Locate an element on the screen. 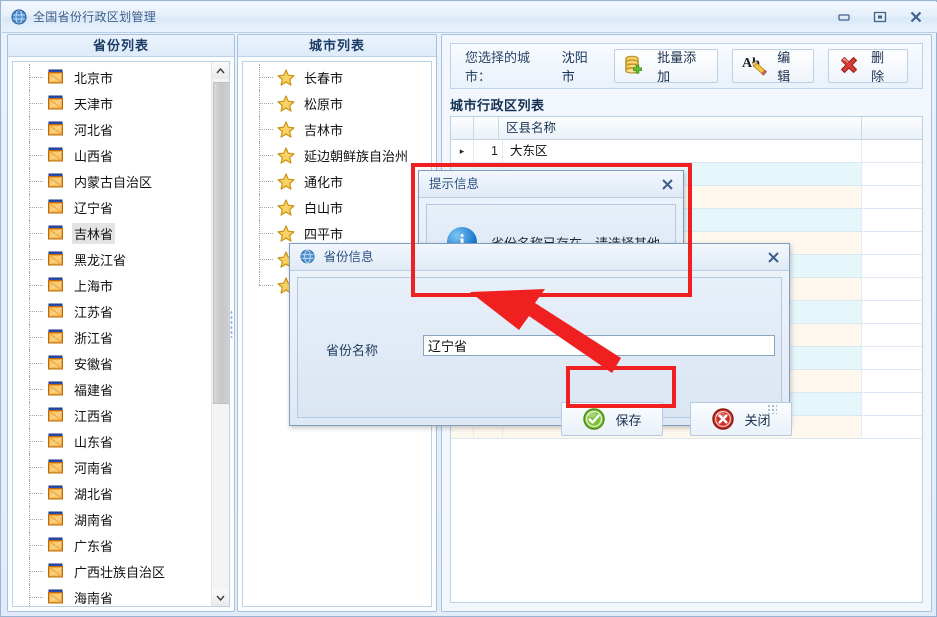 The width and height of the screenshot is (937, 617). province-dialog-title: 省份信息 is located at coordinates (348, 257).